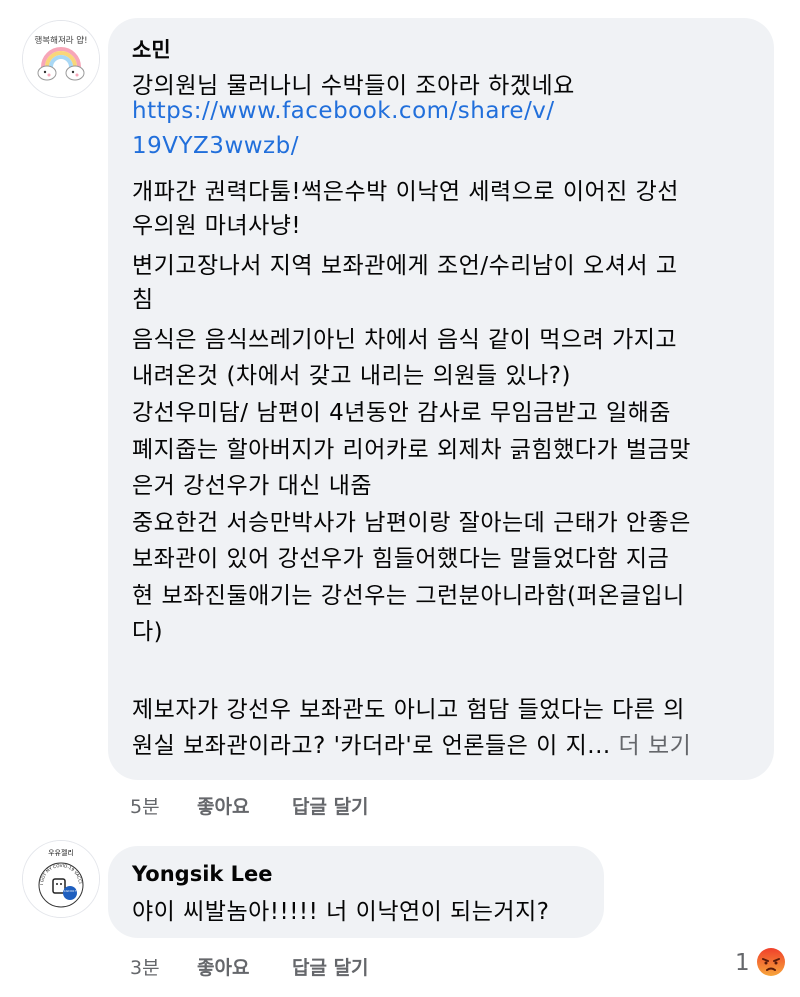  What do you see at coordinates (217, 226) in the screenshot?
I see `comment-text-line: 우의원 마녀사냥!` at bounding box center [217, 226].